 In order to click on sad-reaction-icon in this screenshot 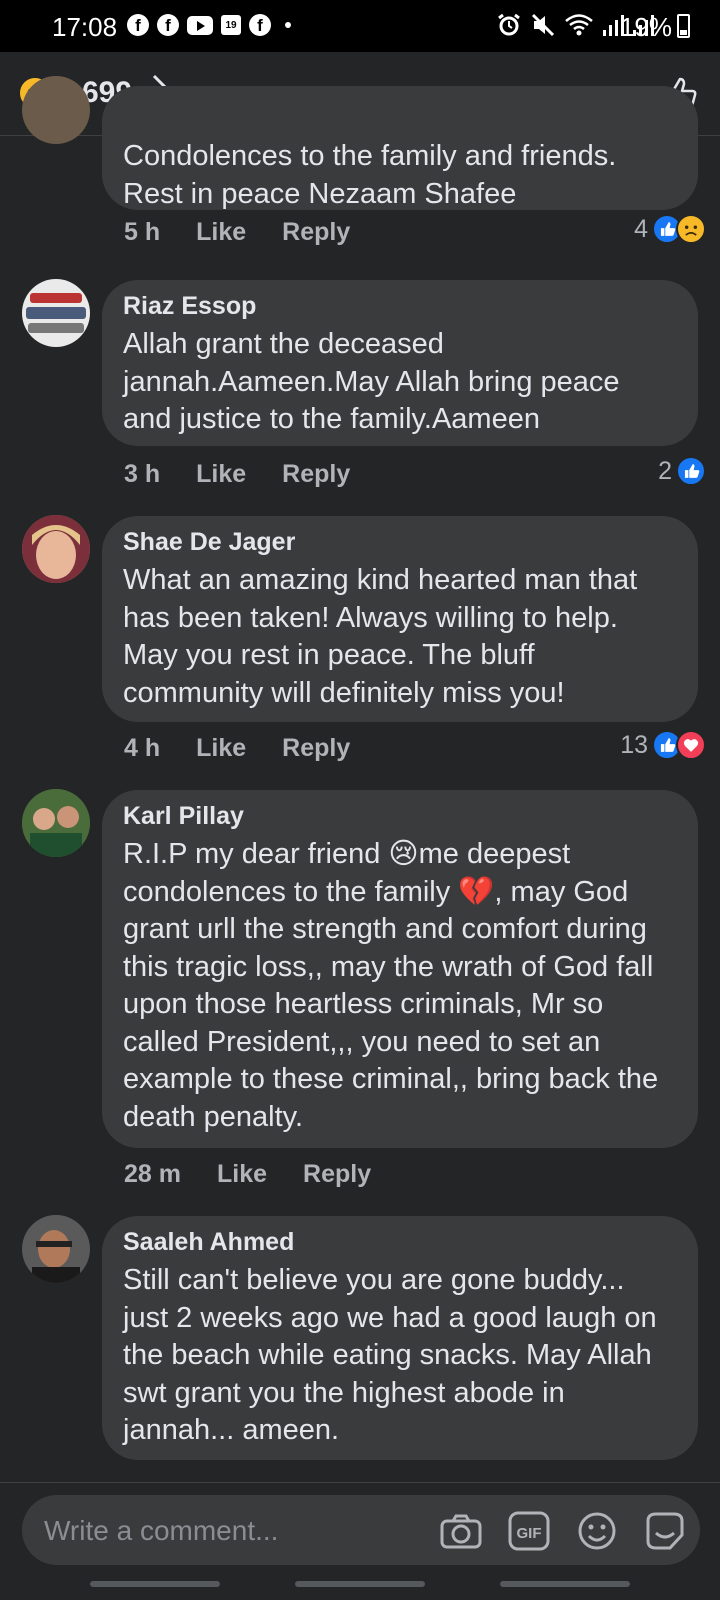, I will do `click(691, 229)`.